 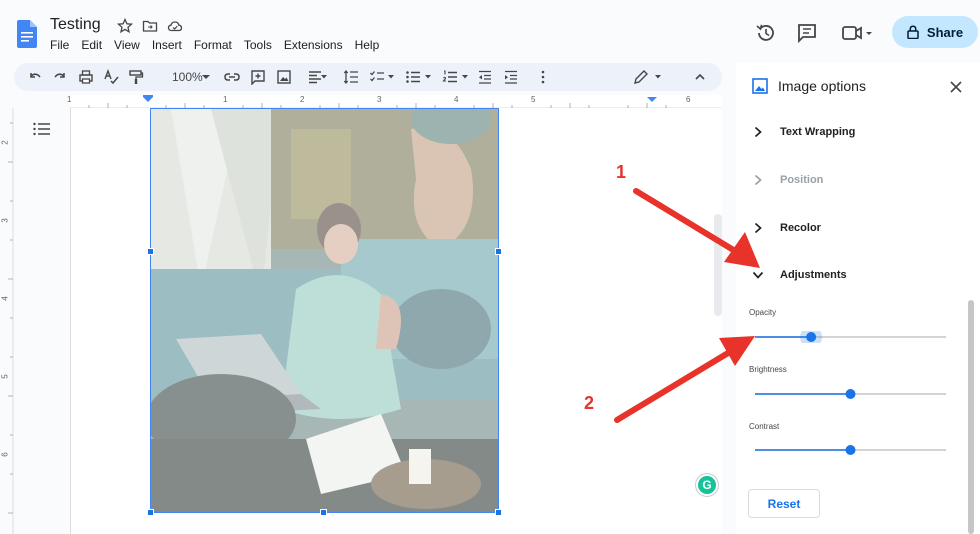 I want to click on meet-camera-icon, so click(x=858, y=33).